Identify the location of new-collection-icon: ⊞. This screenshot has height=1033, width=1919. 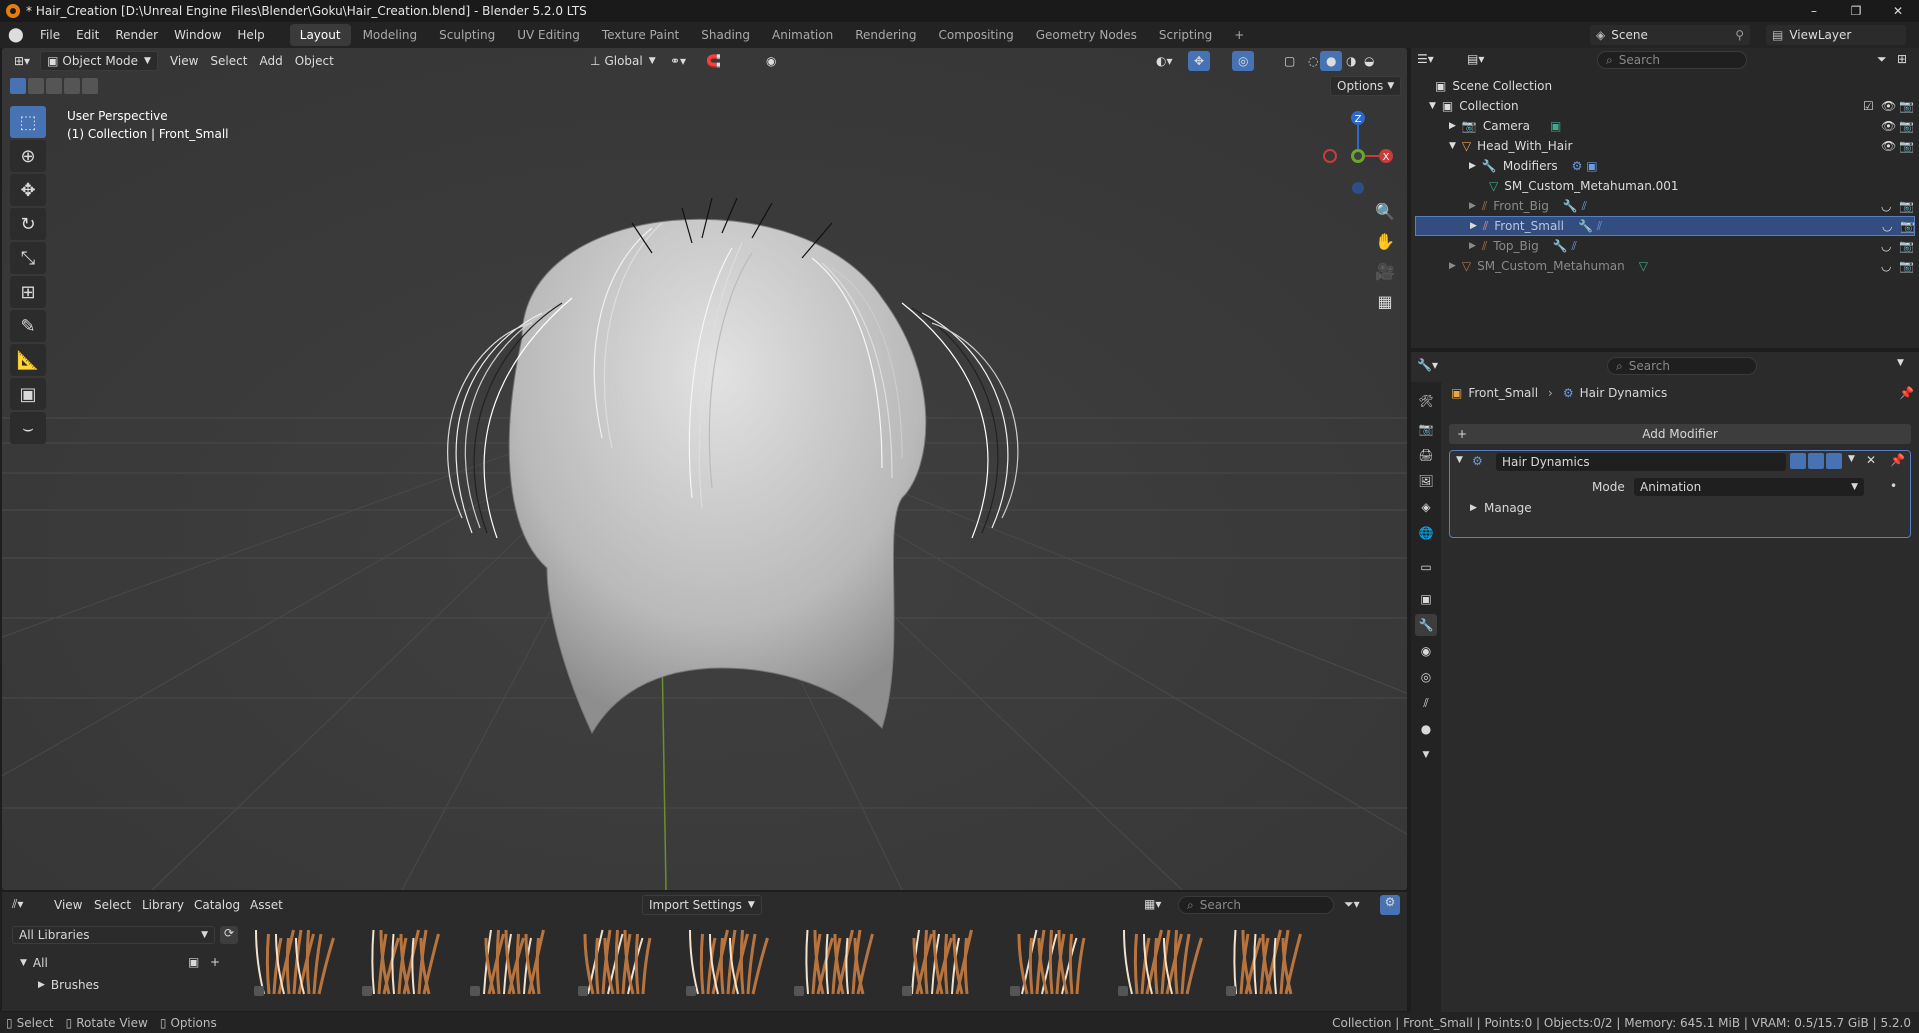
(1902, 59).